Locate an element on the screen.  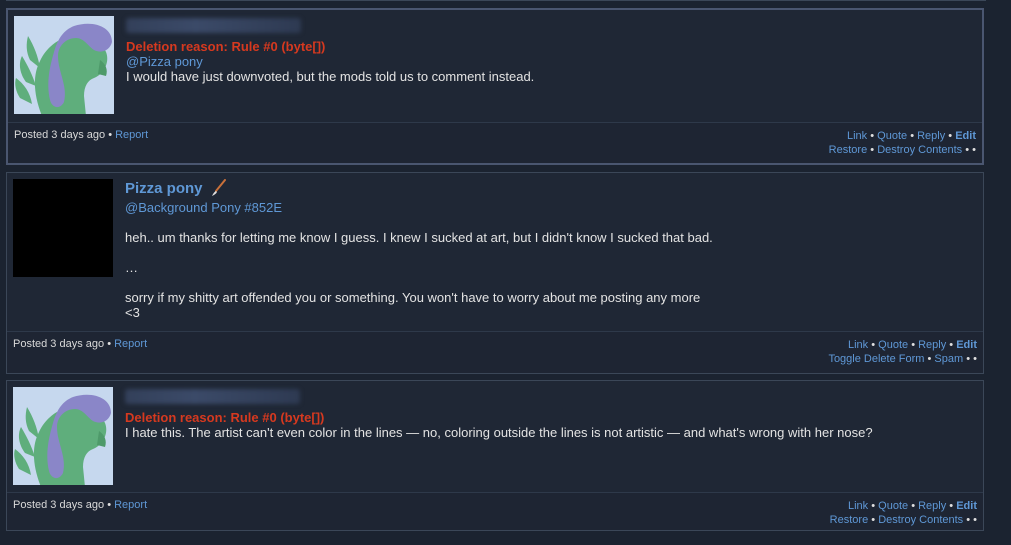
spam-action: Spam is located at coordinates (948, 359).